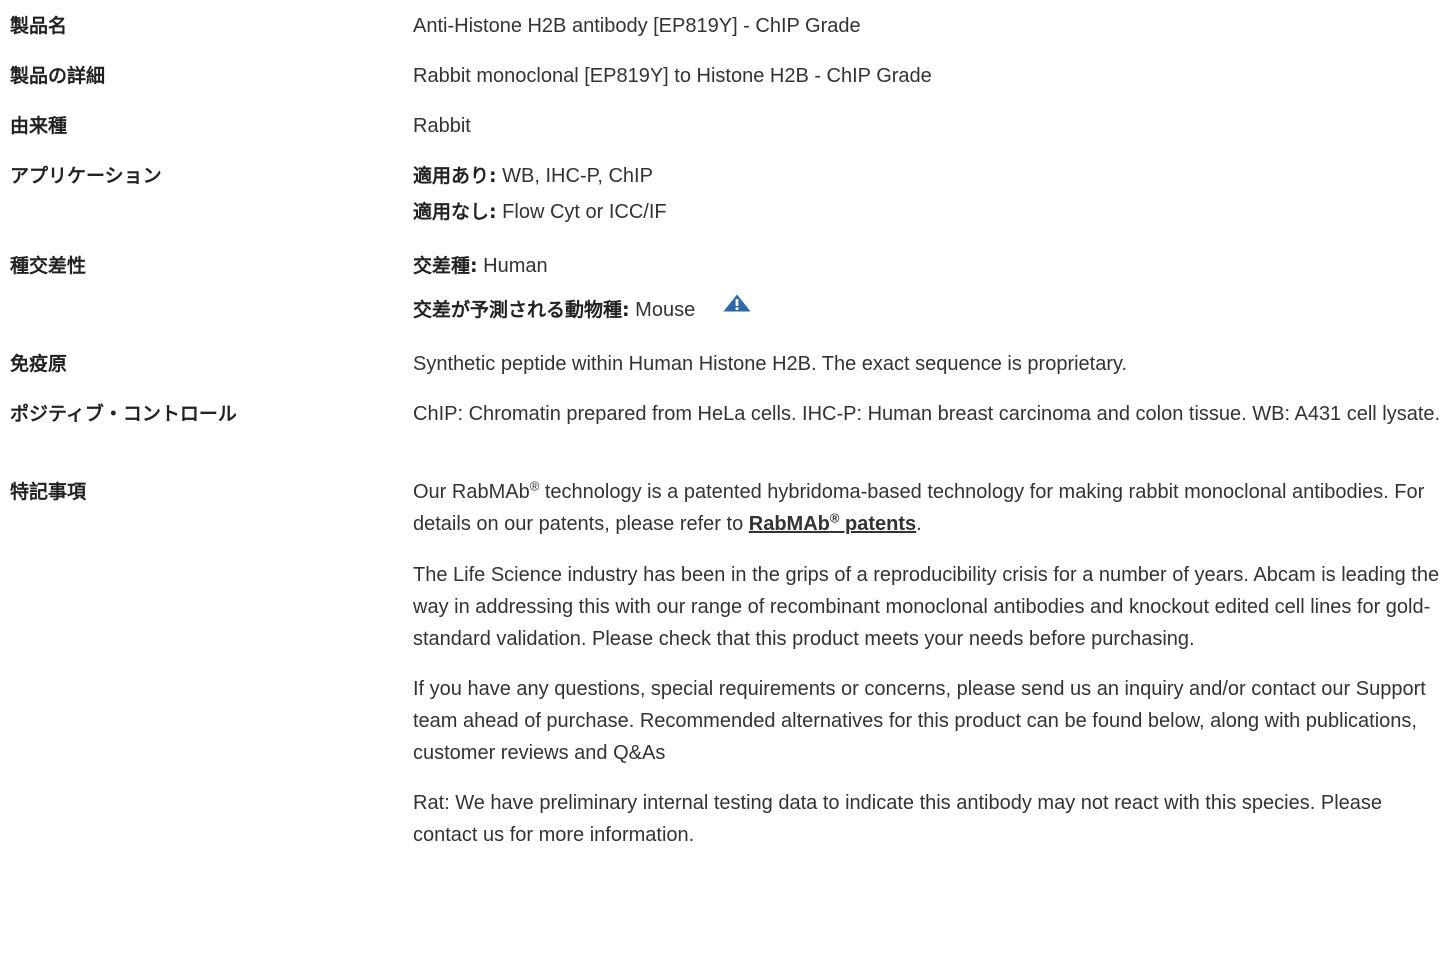  I want to click on unsuitable-value: Flow Cyt or ICC/IF, so click(584, 212).